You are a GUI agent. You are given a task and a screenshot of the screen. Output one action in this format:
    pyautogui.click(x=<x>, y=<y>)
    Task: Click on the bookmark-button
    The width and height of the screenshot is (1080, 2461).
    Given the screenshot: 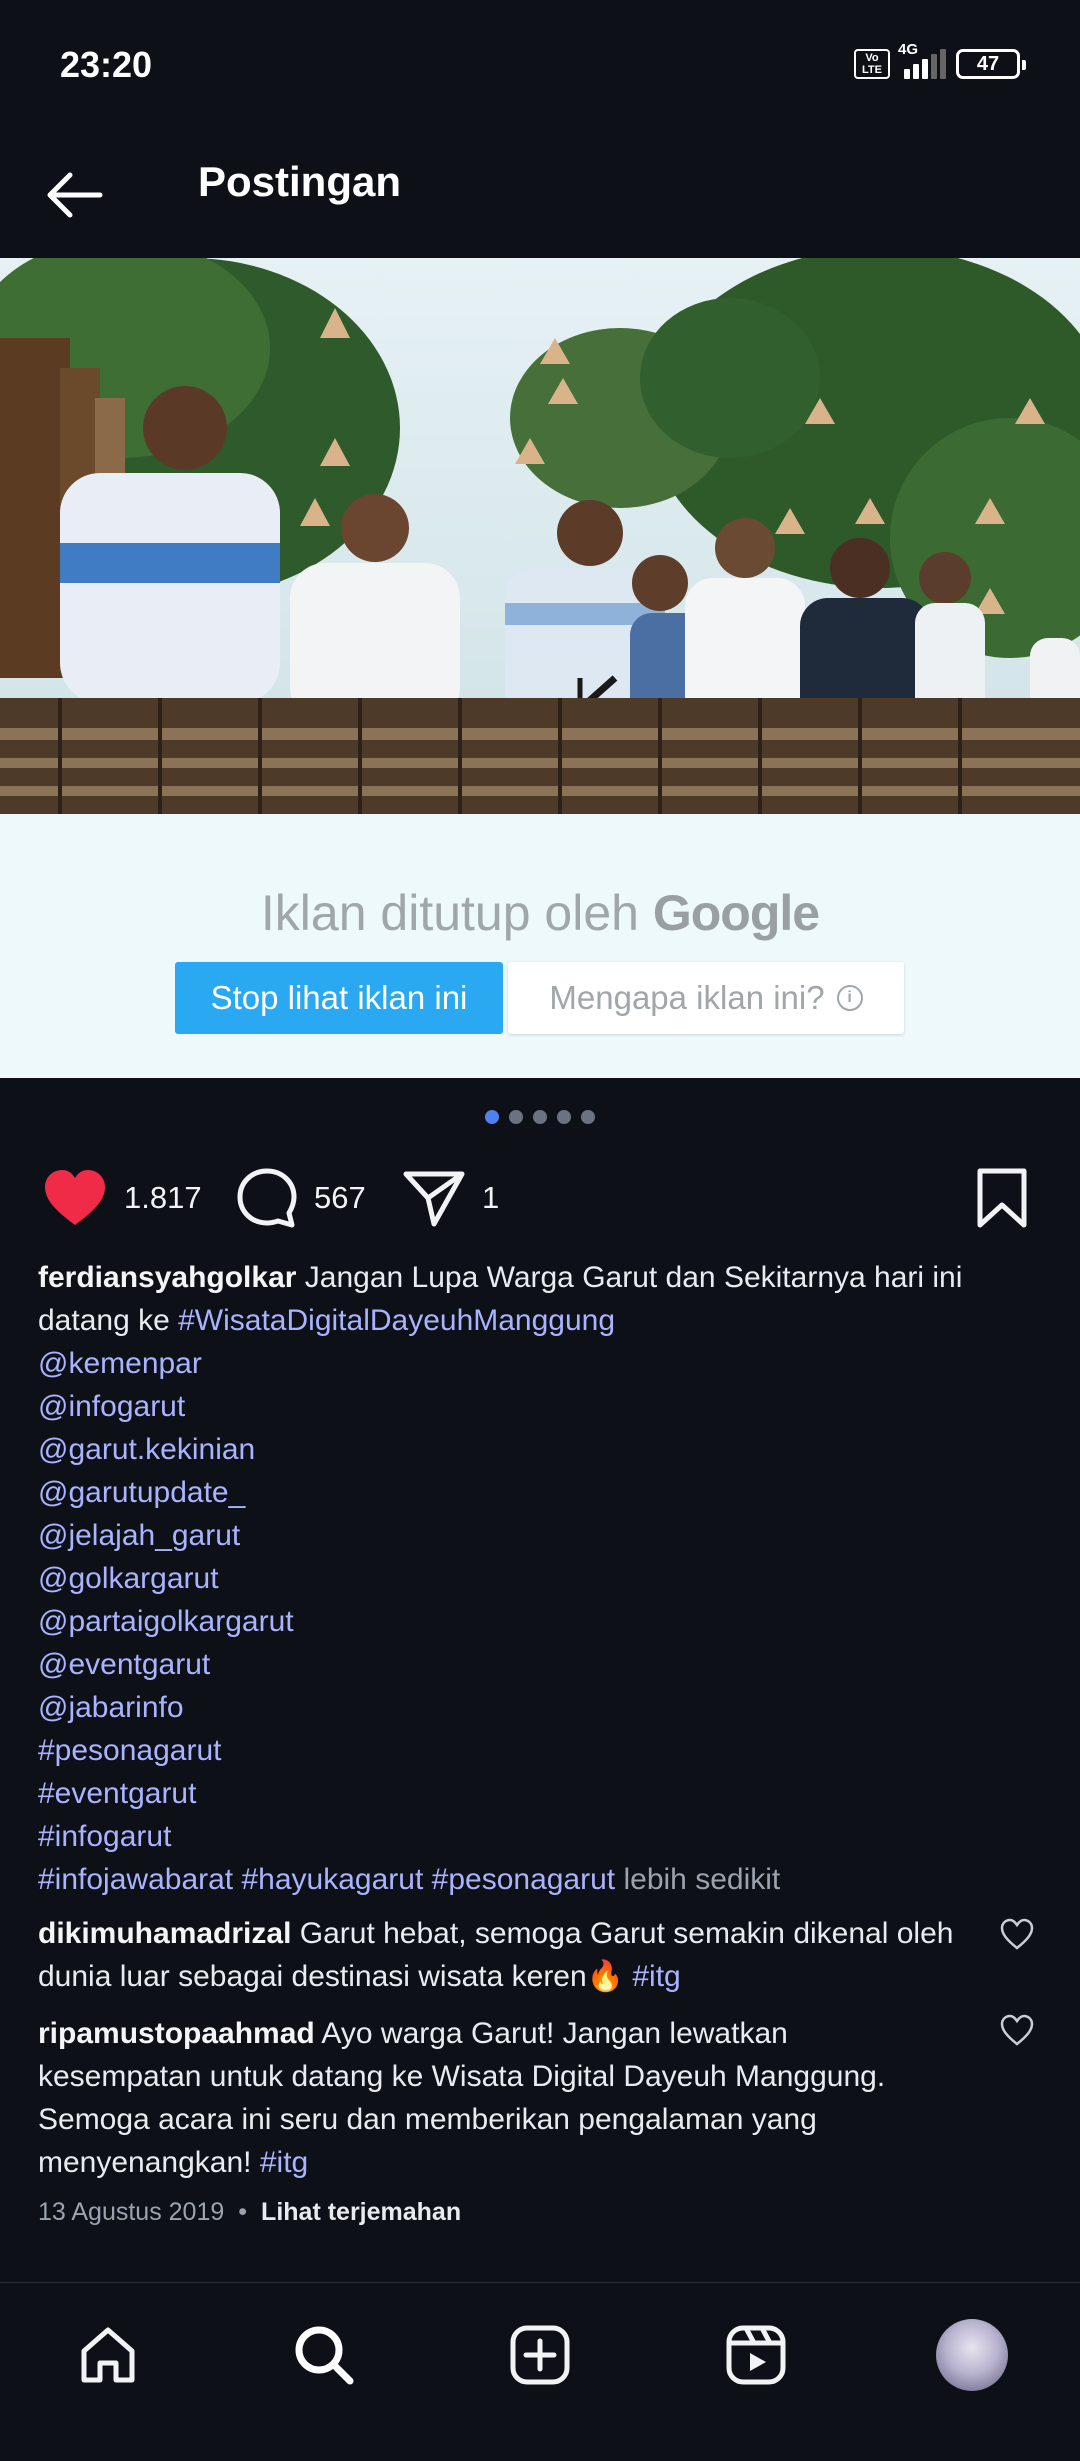 What is the action you would take?
    pyautogui.click(x=1002, y=1198)
    